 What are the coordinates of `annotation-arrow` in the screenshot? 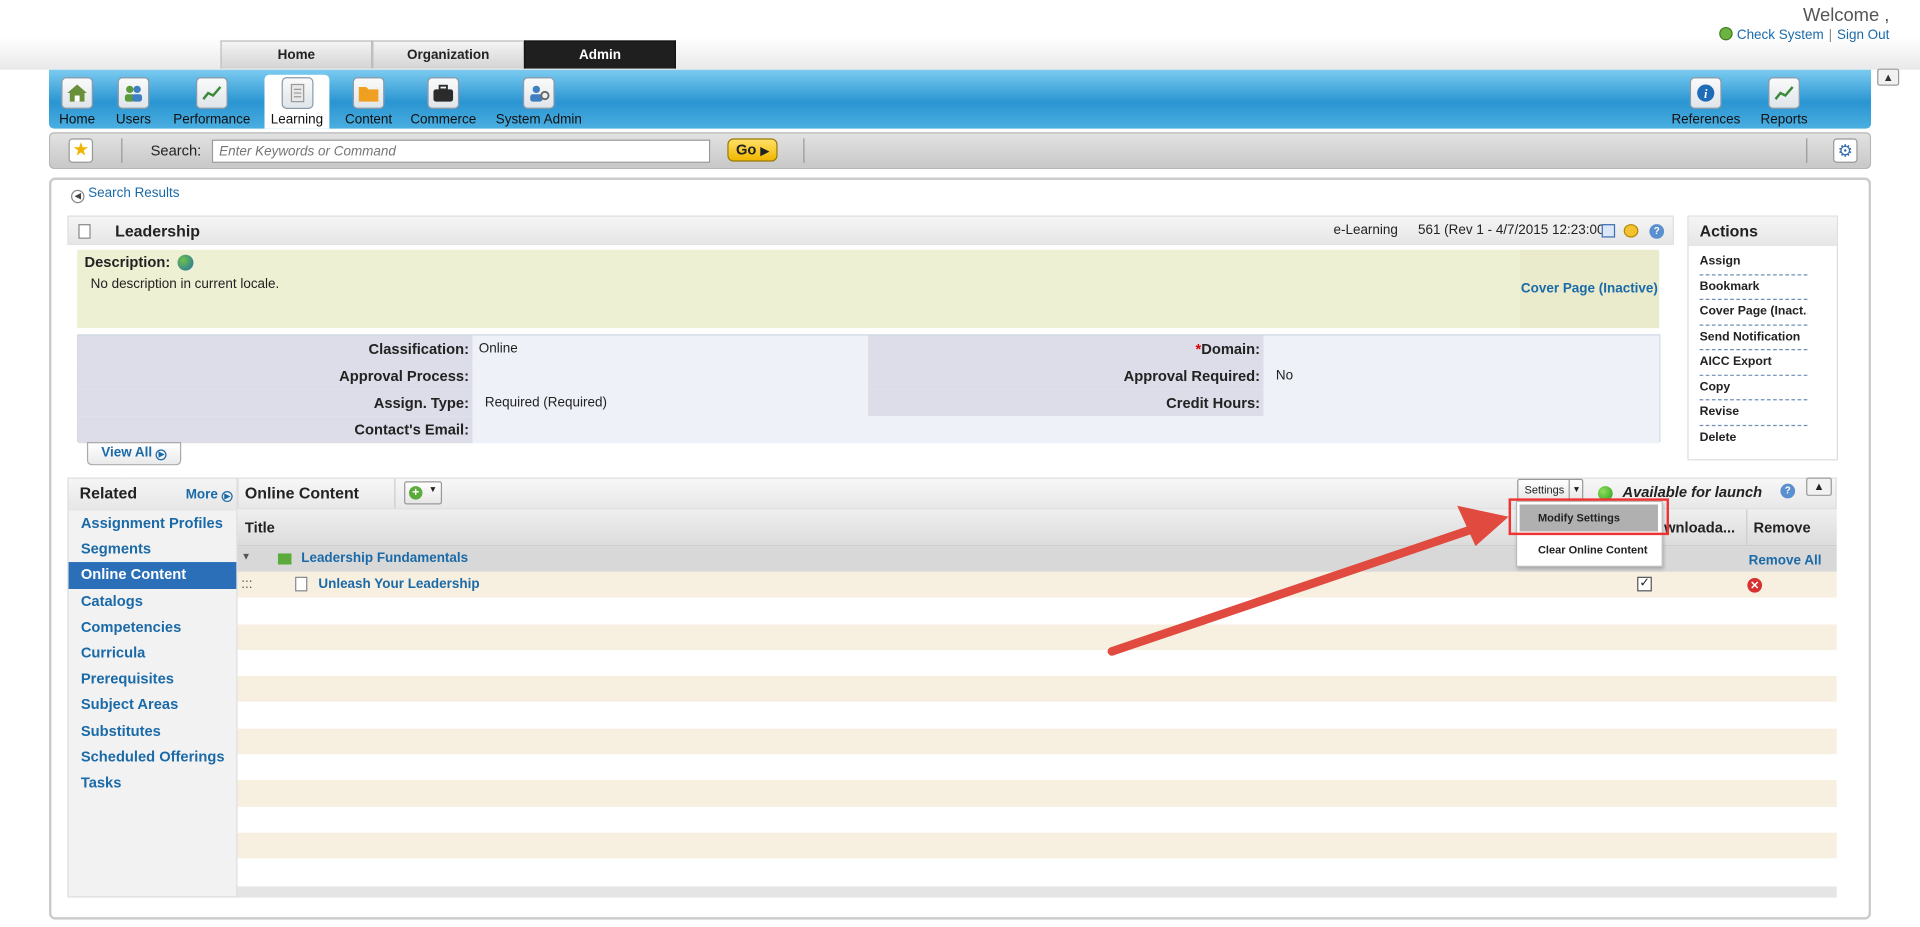 It's located at (1308, 580).